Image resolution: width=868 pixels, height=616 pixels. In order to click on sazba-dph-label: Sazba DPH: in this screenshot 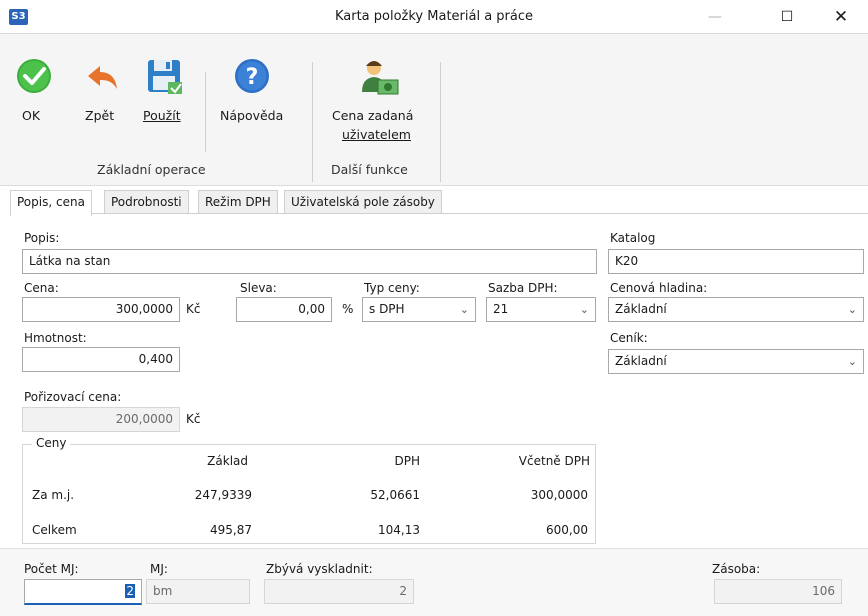, I will do `click(523, 288)`.